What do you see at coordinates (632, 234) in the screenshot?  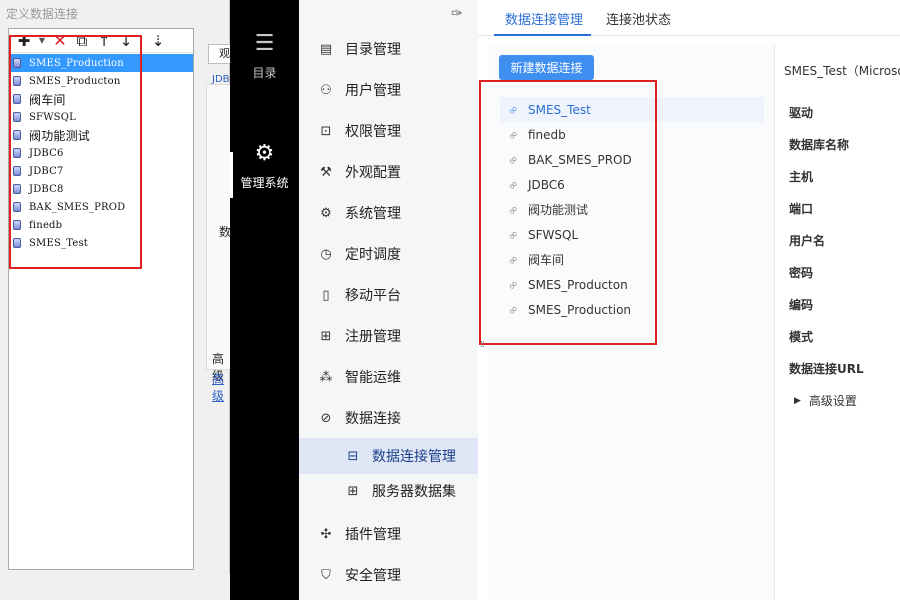 I see `connection-item: ∞ SFWSQL` at bounding box center [632, 234].